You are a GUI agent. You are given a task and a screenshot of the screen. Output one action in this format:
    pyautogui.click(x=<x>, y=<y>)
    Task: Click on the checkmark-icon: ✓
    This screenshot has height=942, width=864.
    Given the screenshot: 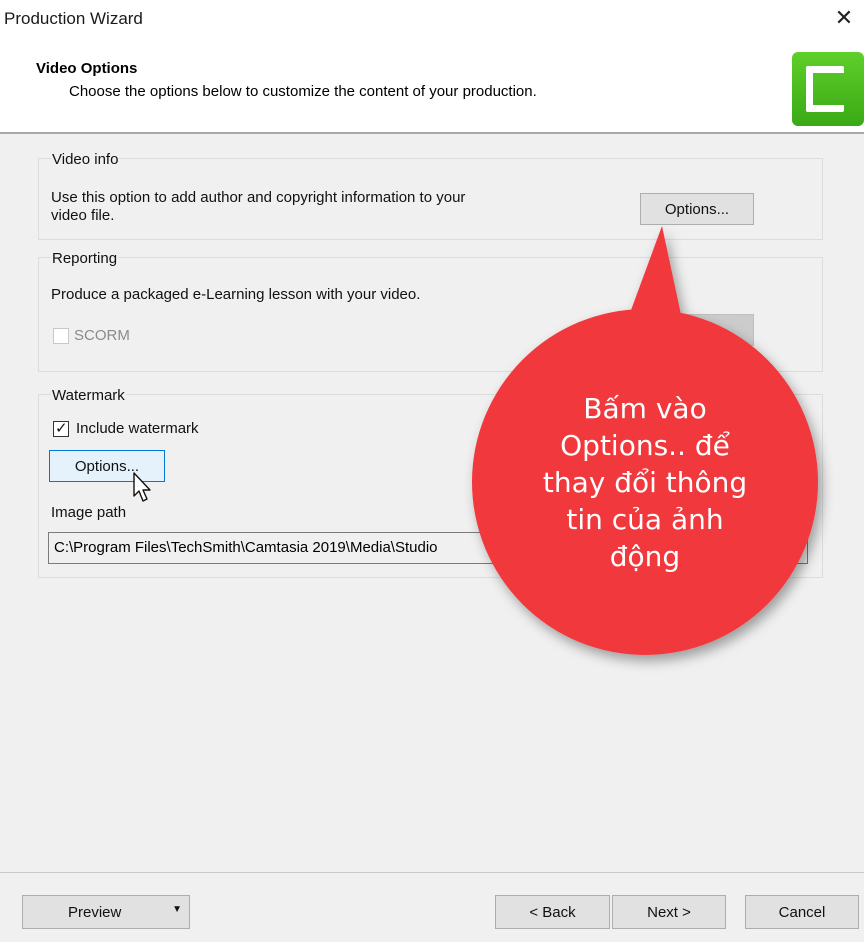 What is the action you would take?
    pyautogui.click(x=61, y=428)
    